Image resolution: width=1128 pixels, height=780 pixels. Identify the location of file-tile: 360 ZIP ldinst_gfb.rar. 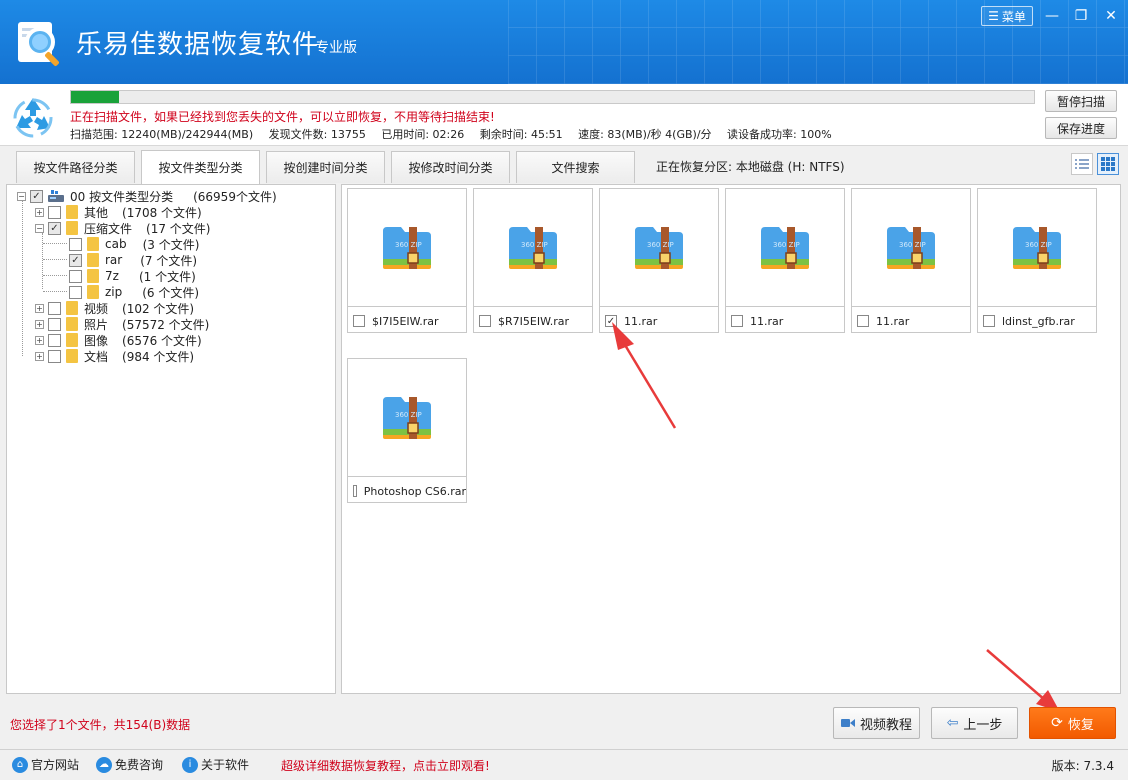
(1037, 260).